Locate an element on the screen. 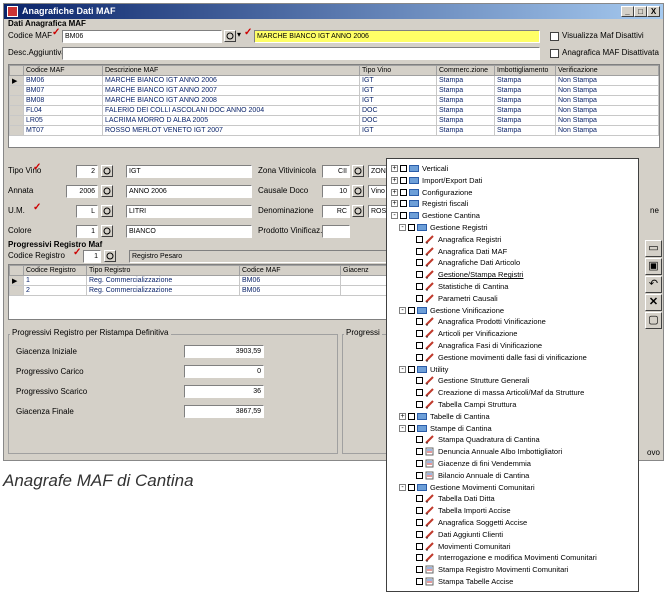 The width and height of the screenshot is (672, 594). cell-descrizione: MARCHE BIANCO IGT ANNO 2008 is located at coordinates (231, 100).